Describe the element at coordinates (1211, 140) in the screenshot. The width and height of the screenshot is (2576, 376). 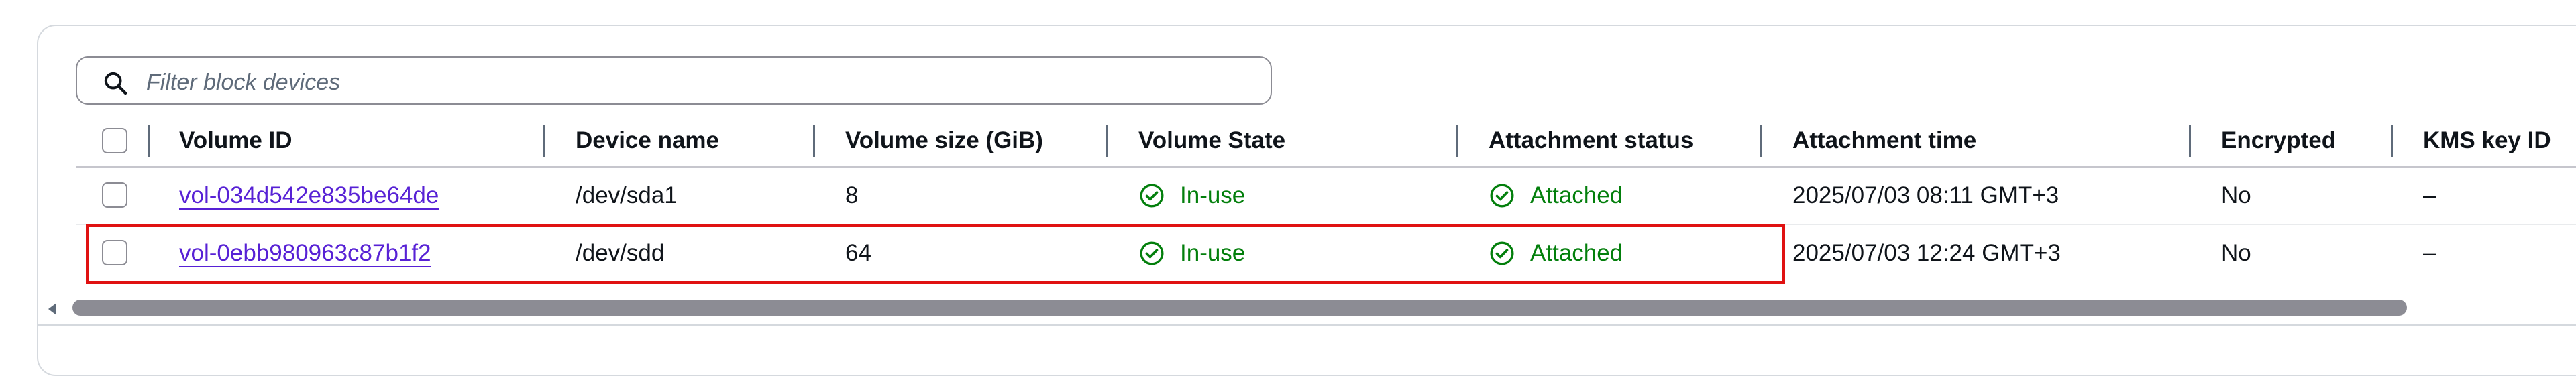
I see `column-header-volume-state: Volume State` at that location.